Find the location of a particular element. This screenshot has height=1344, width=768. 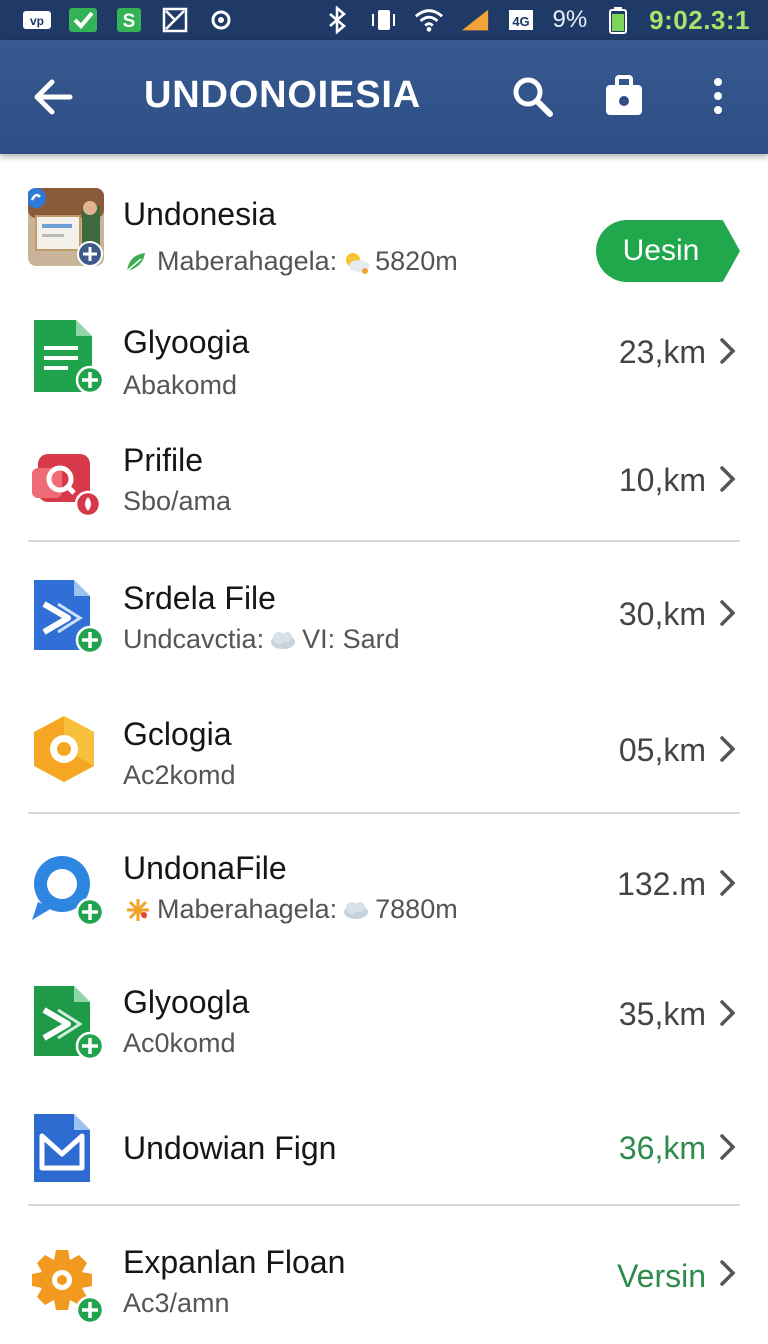

list-item-subtitle: Maberahagela: 7880m is located at coordinates (290, 909).